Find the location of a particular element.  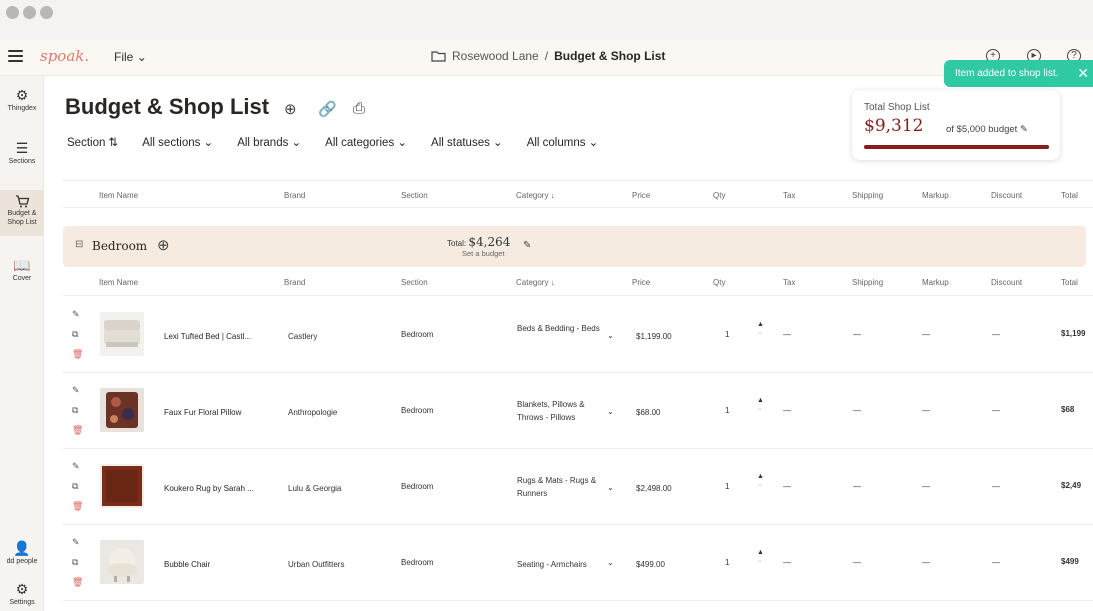

item-category: Rugs & Mats - Rugs & Runners is located at coordinates (559, 487).